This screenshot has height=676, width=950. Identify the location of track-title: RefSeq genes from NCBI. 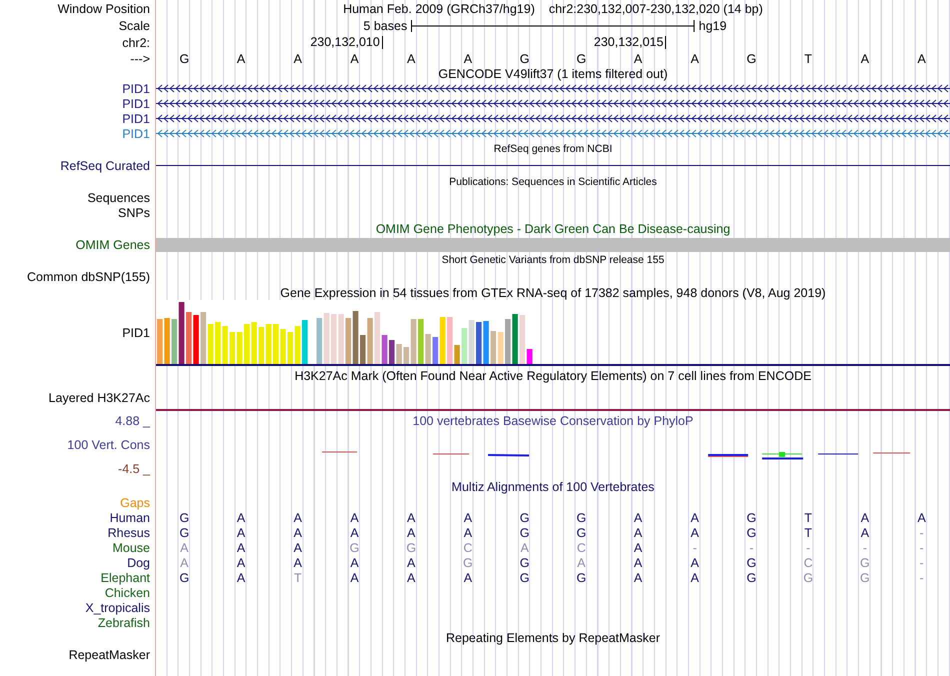
(553, 149).